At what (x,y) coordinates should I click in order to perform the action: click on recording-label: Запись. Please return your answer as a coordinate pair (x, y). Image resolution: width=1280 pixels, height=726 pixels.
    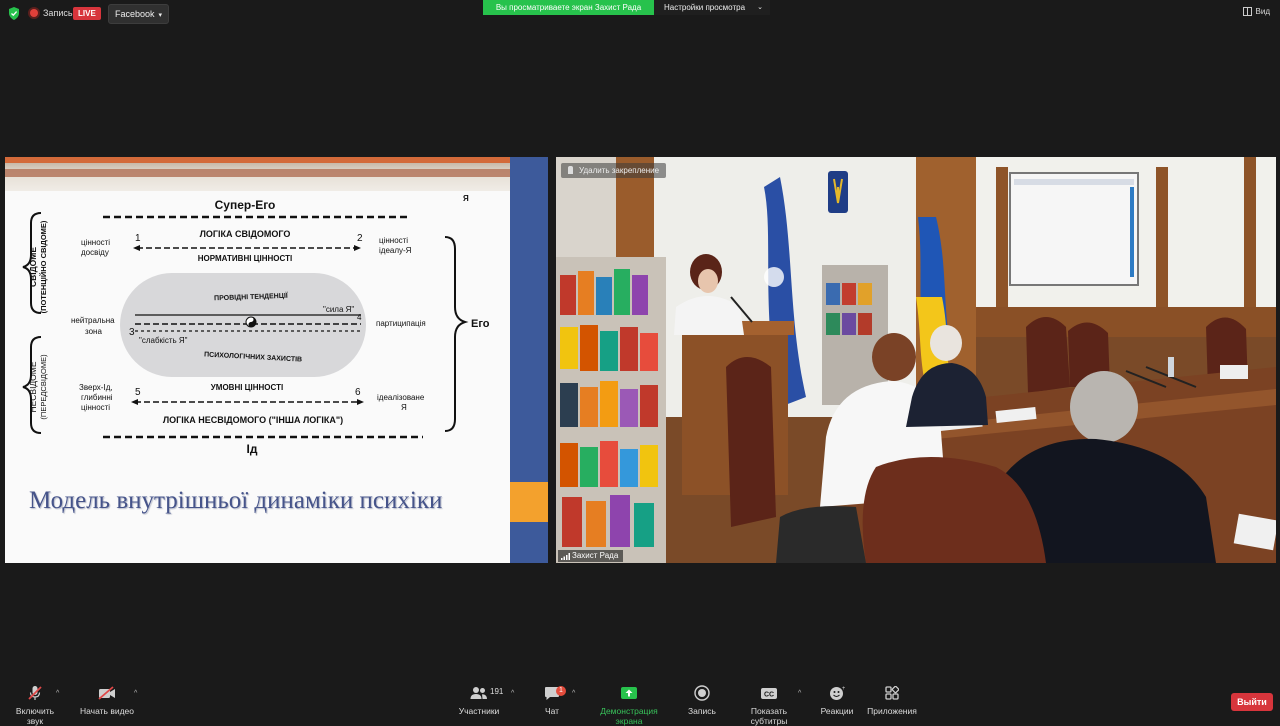
    Looking at the image, I should click on (58, 13).